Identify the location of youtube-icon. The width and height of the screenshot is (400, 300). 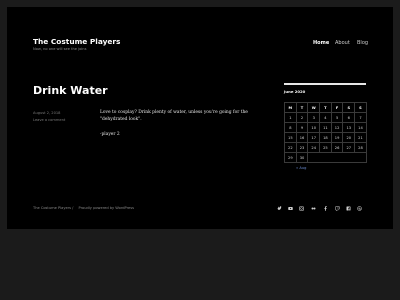
(290, 208).